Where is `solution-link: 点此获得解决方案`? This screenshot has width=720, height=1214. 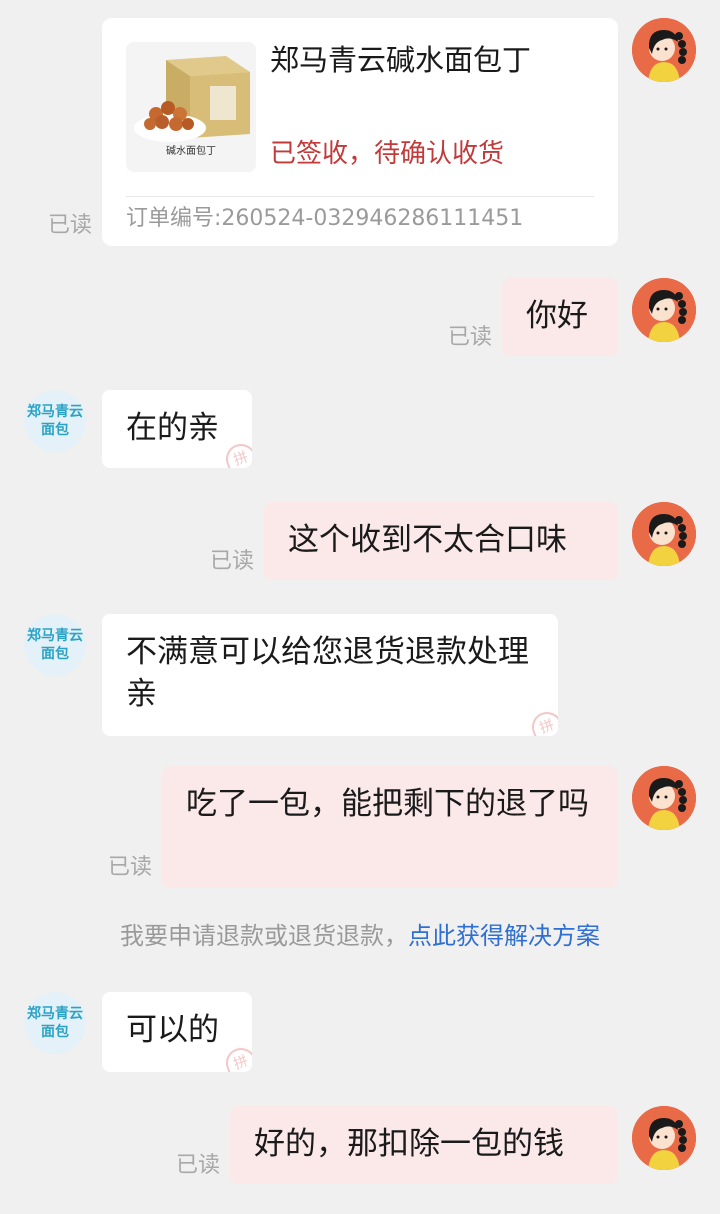 solution-link: 点此获得解决方案 is located at coordinates (504, 936).